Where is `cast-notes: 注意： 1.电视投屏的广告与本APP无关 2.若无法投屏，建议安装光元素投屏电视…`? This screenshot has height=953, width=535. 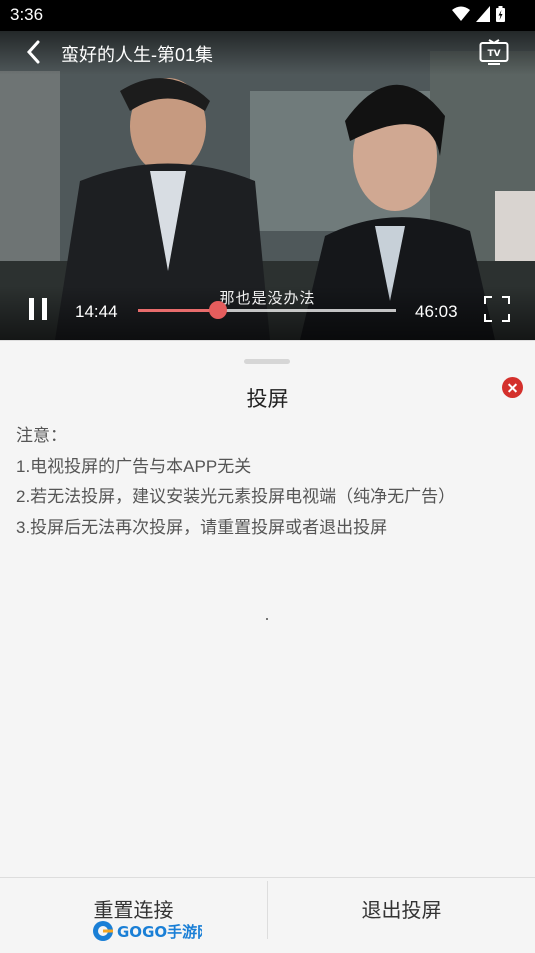 cast-notes: 注意： 1.电视投屏的广告与本APP无关 2.若无法投屏，建议安装光元素投屏电视… is located at coordinates (235, 482).